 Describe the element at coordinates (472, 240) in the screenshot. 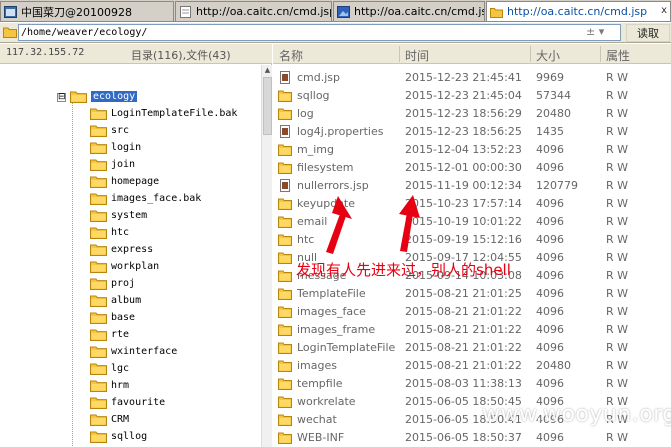

I see `file-row: htc 2015-09-19 15:12:16 4096 R W` at that location.